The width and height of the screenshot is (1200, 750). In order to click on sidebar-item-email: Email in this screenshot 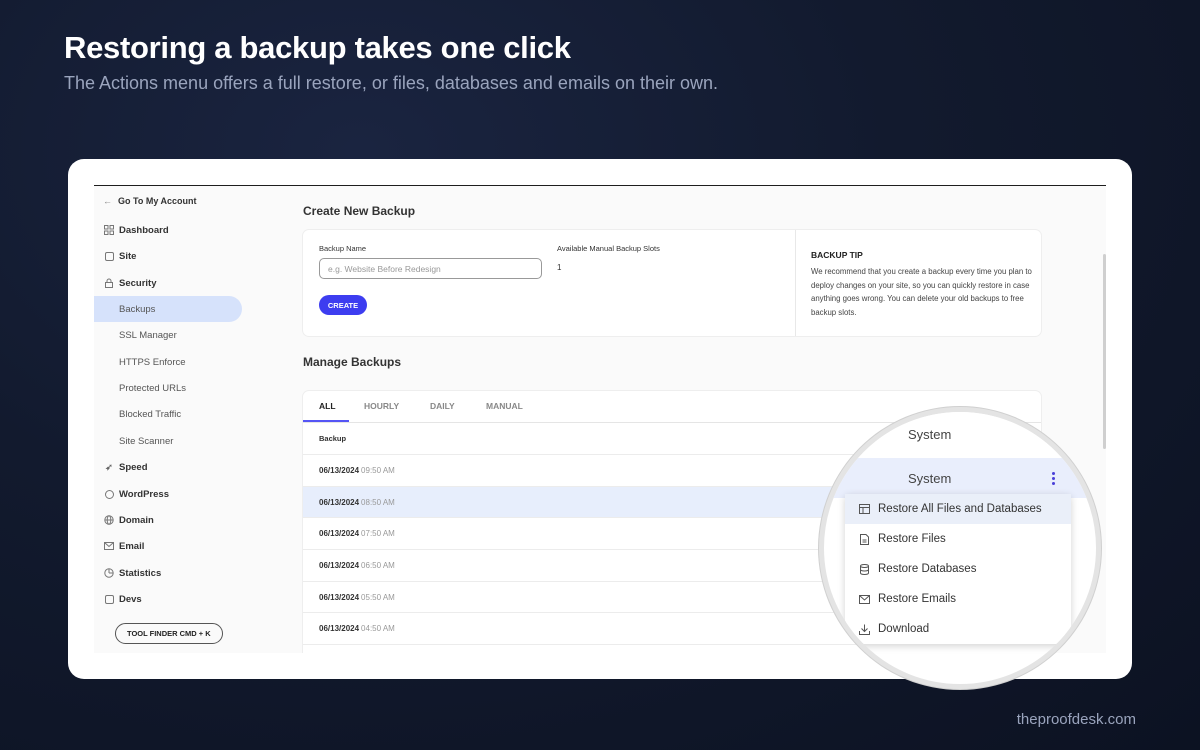, I will do `click(168, 546)`.